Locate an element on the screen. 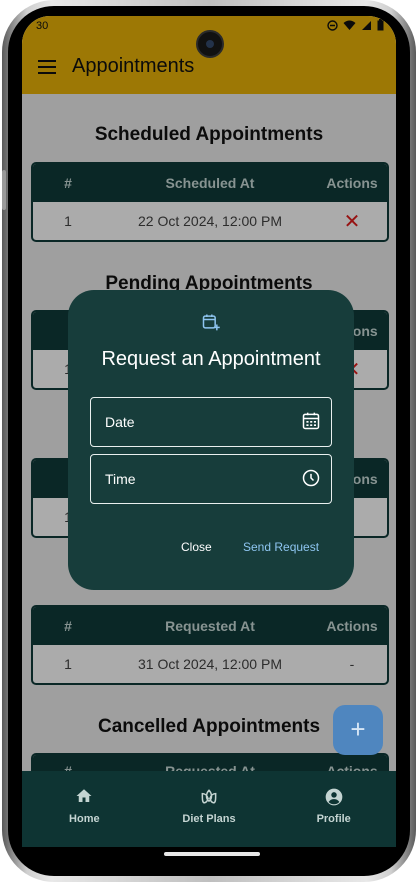  phone-side-button is located at coordinates (4, 190).